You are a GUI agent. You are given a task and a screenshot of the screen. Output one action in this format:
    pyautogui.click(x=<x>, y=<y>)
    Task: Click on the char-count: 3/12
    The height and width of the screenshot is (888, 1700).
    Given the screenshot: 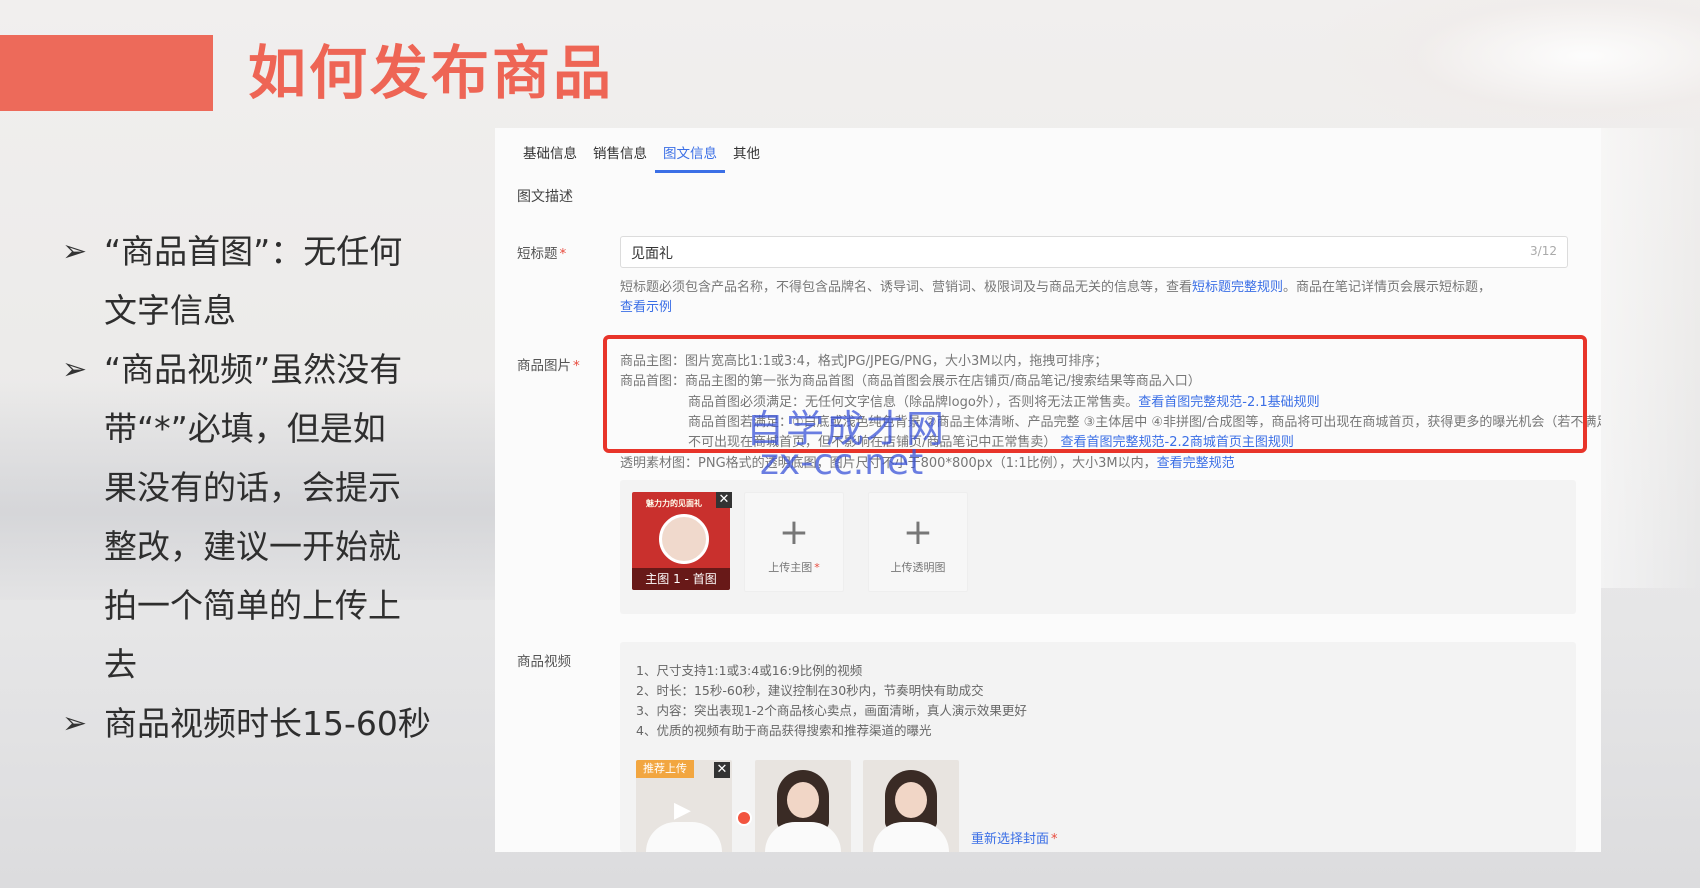 What is the action you would take?
    pyautogui.click(x=1543, y=251)
    